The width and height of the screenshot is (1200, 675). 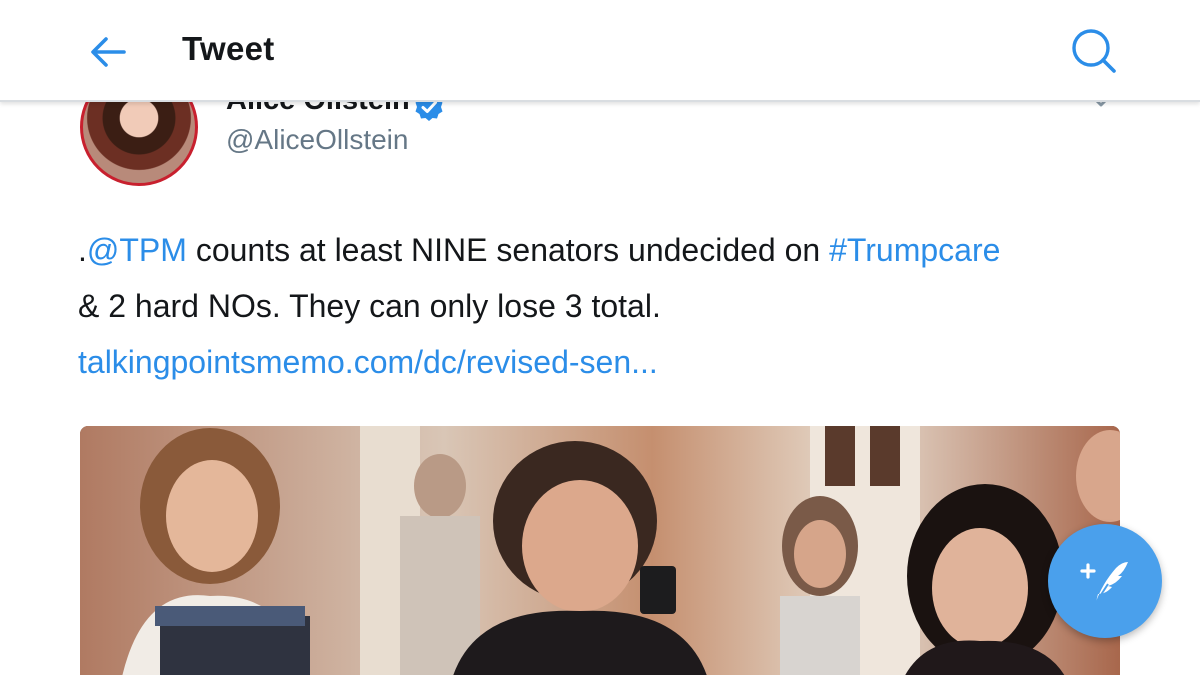 I want to click on mention-link: @TPM, so click(x=137, y=250).